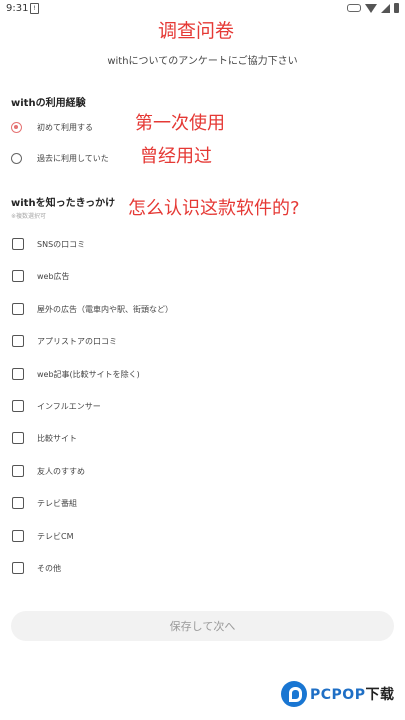 This screenshot has width=405, height=720. Describe the element at coordinates (105, 309) in the screenshot. I see `checkbox-label: 屋外の広告（電車内や駅、街頭など）` at that location.